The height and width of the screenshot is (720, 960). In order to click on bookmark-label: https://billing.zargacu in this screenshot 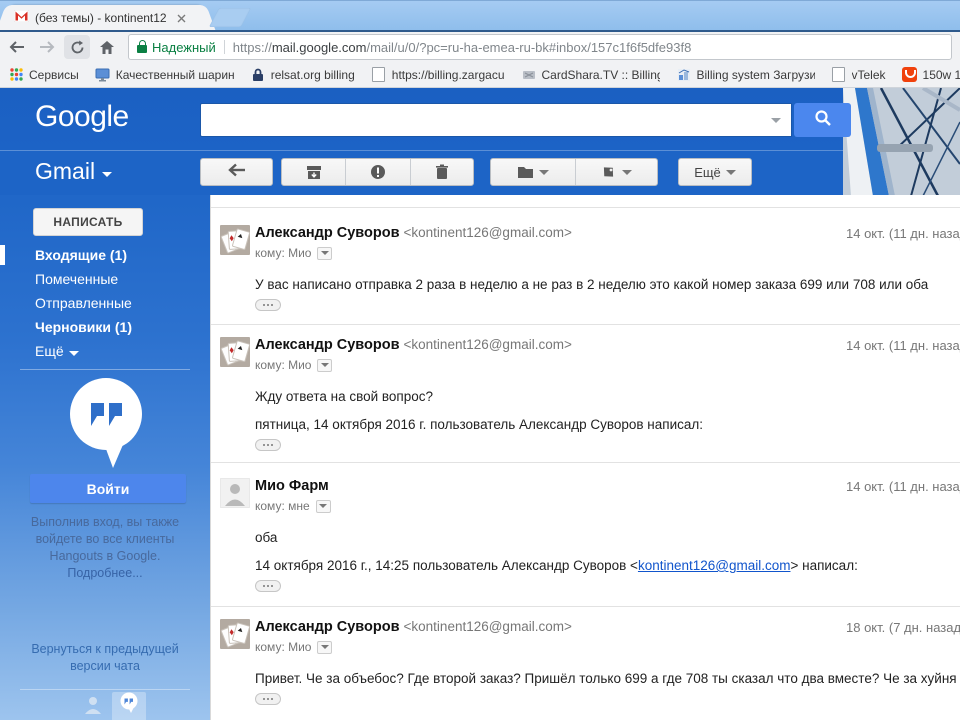, I will do `click(448, 74)`.